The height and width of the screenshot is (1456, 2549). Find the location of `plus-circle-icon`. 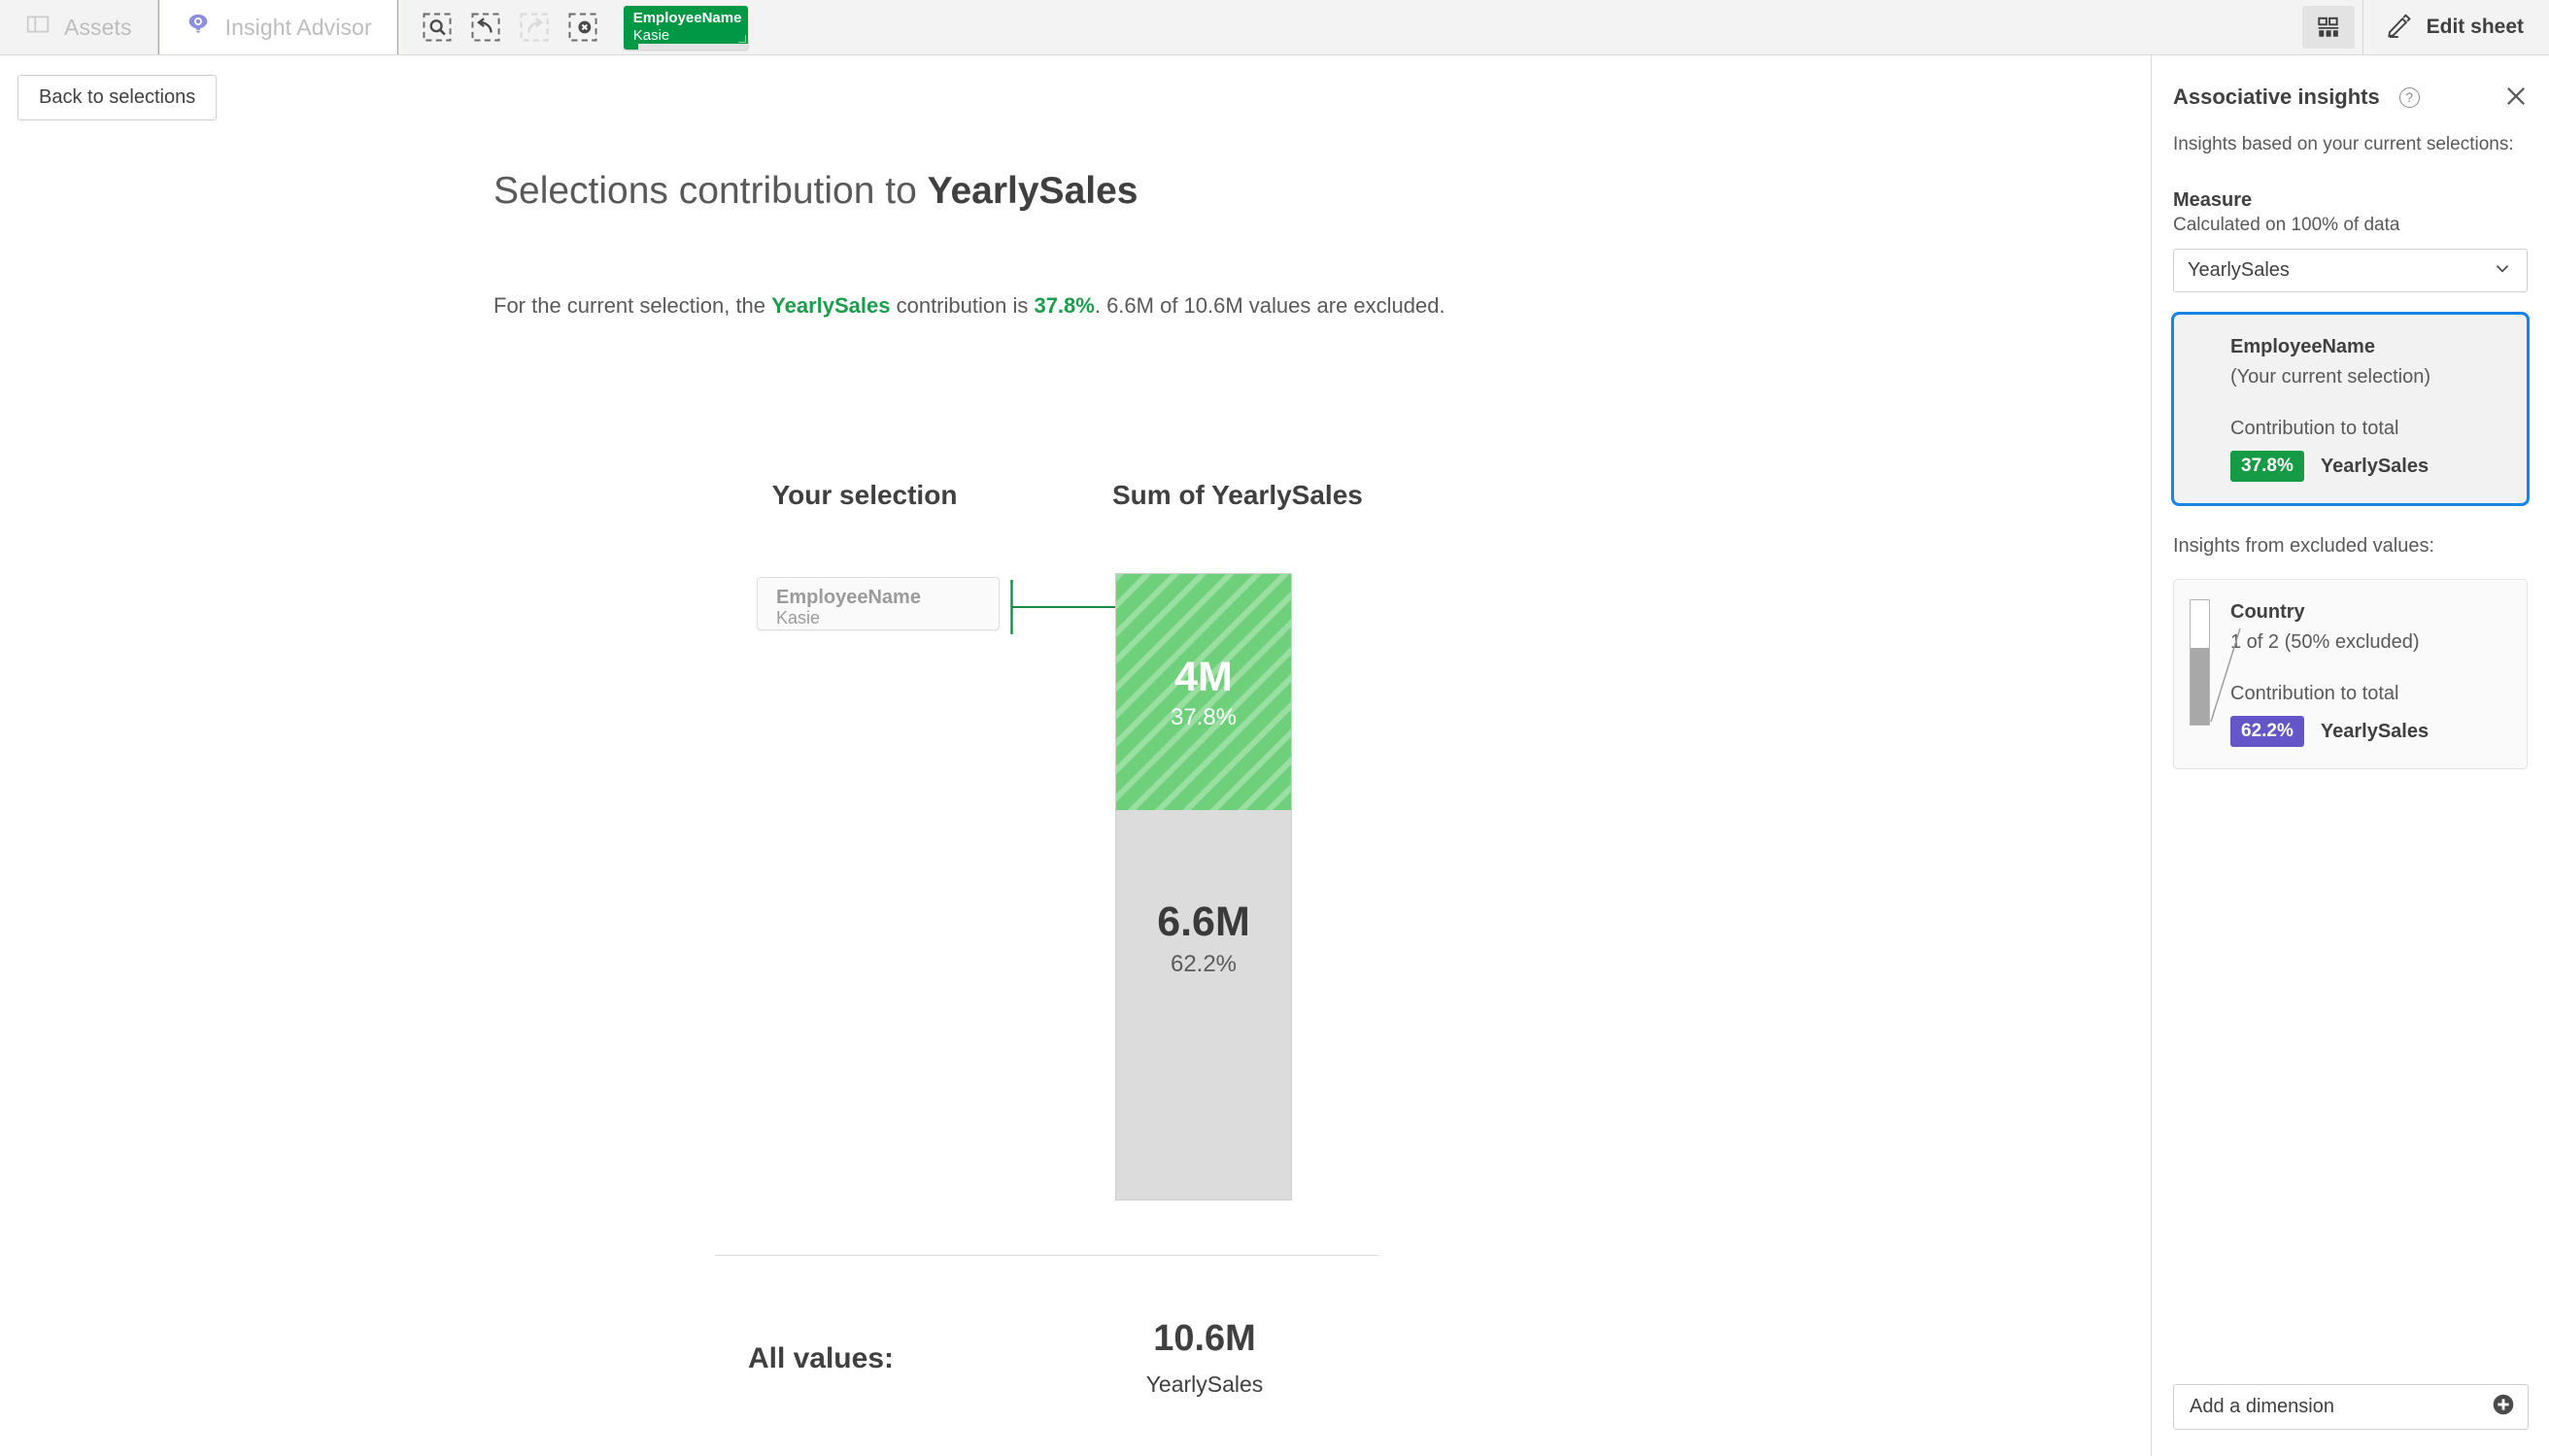

plus-circle-icon is located at coordinates (2503, 1407).